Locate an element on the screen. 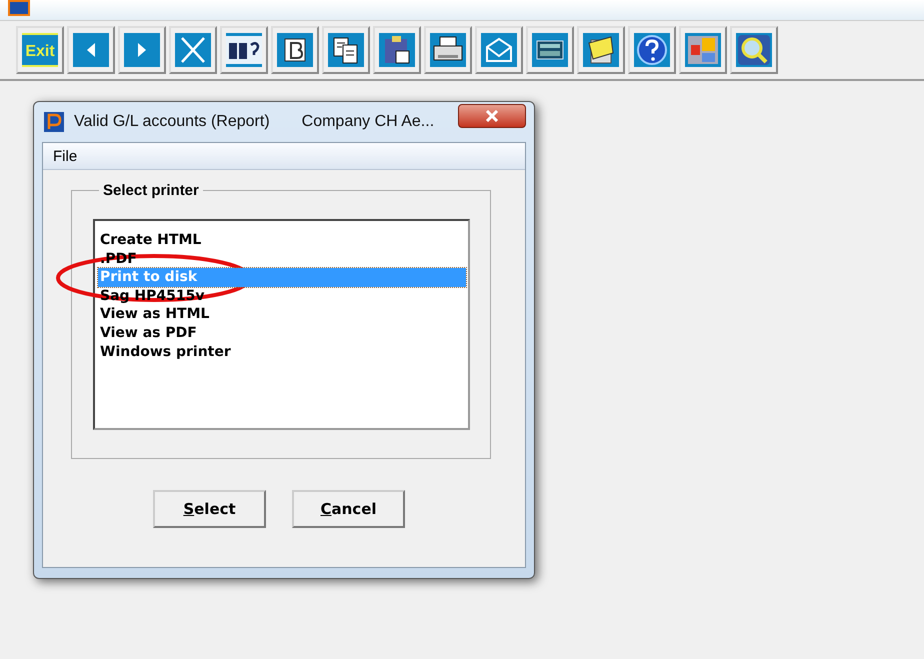  printer-item: Create HTML is located at coordinates (282, 240).